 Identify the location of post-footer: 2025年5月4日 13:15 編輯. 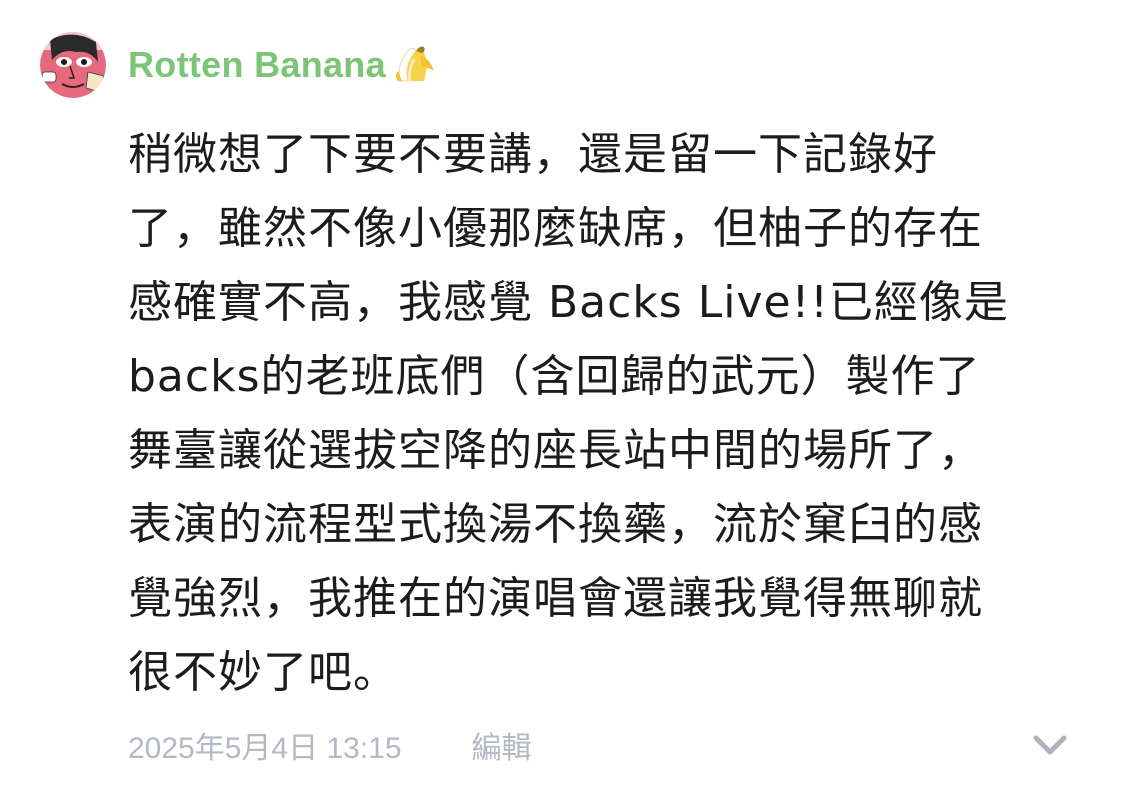
(603, 745).